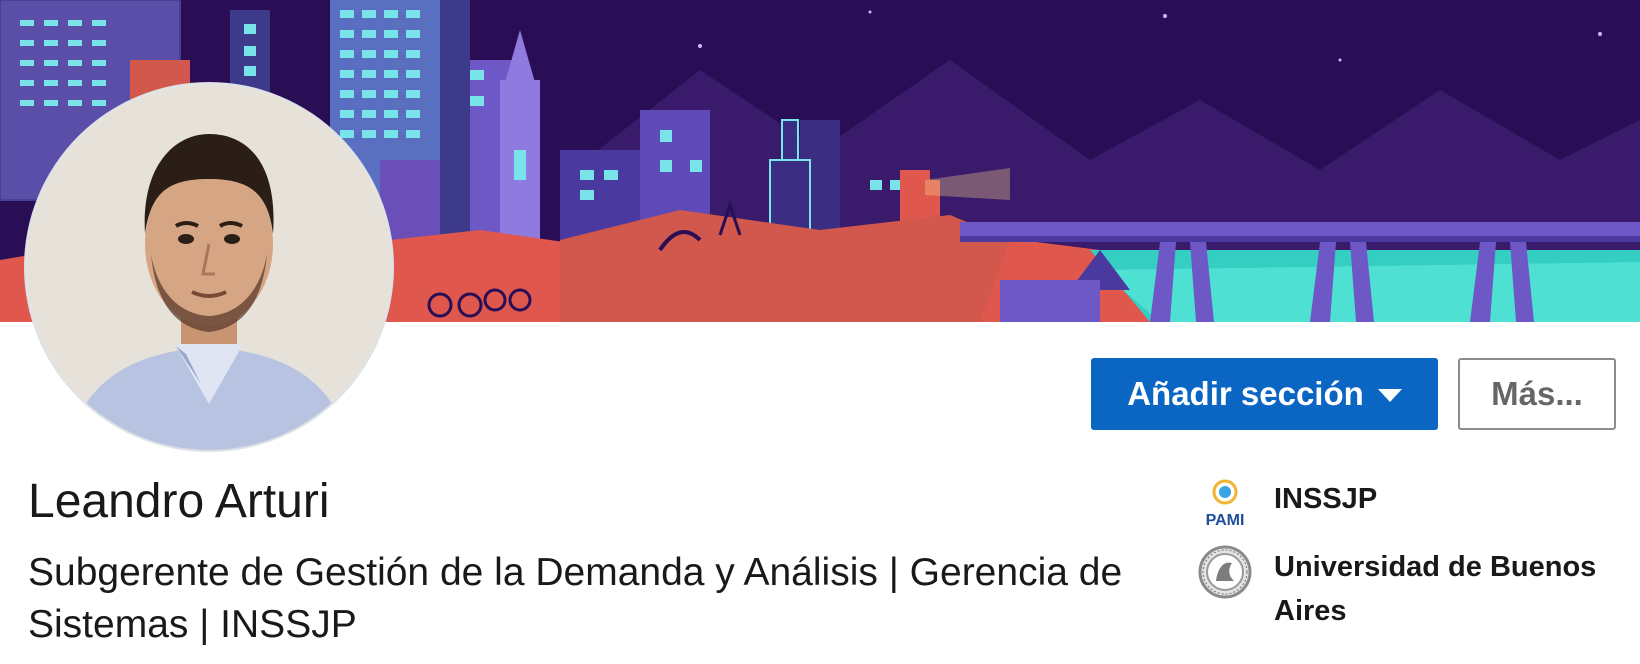 Image resolution: width=1640 pixels, height=664 pixels. Describe the element at coordinates (1225, 572) in the screenshot. I see `uba-seal-icon` at that location.